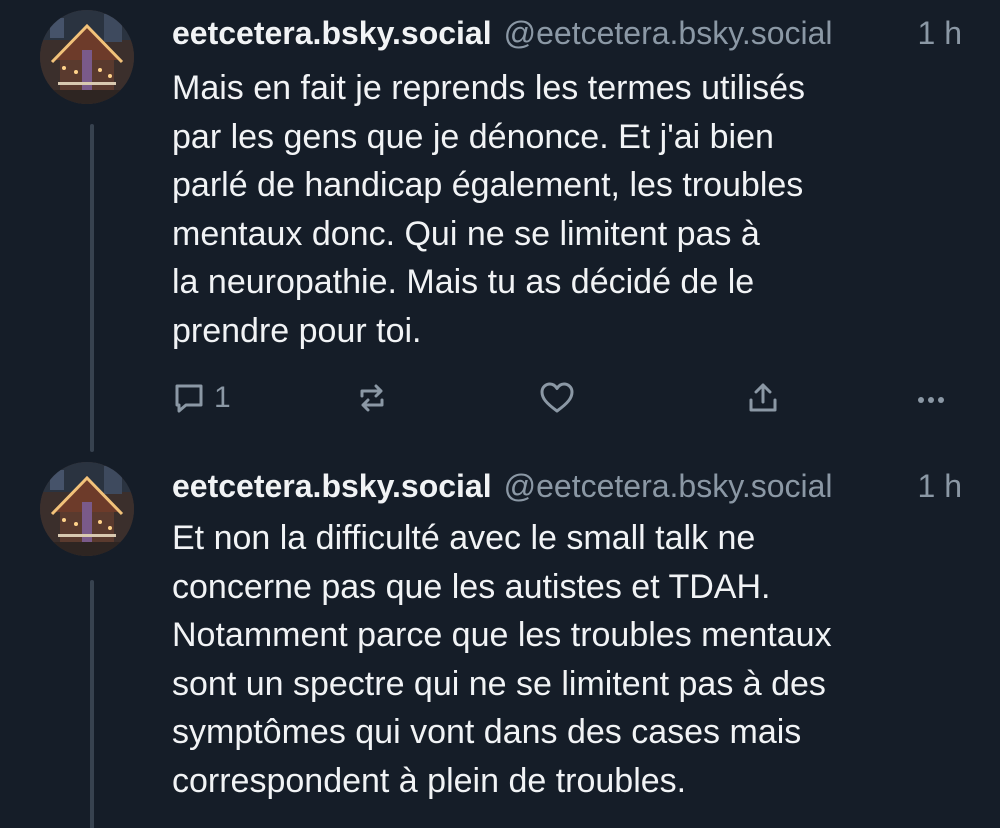  I want to click on reply-count: 1, so click(222, 397).